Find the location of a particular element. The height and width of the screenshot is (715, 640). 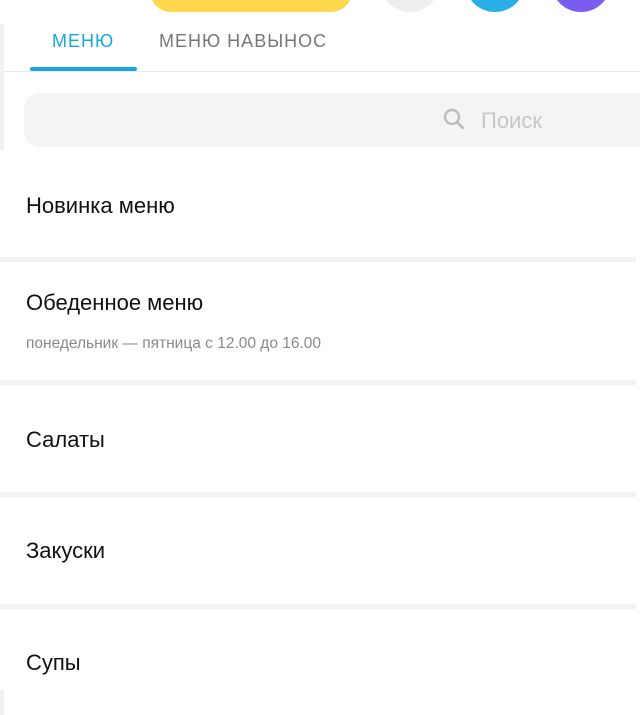

search-input: Поиск is located at coordinates (332, 120).